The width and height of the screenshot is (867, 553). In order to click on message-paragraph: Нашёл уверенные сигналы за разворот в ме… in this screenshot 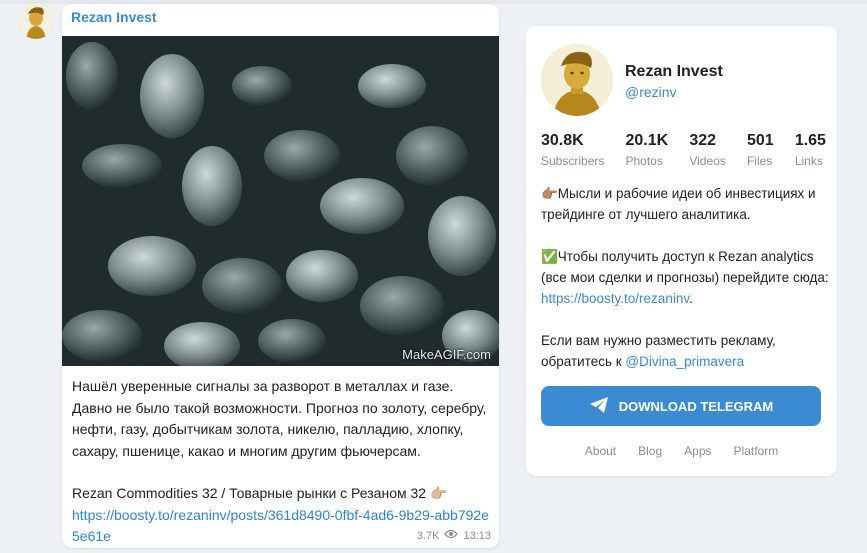, I will do `click(279, 418)`.